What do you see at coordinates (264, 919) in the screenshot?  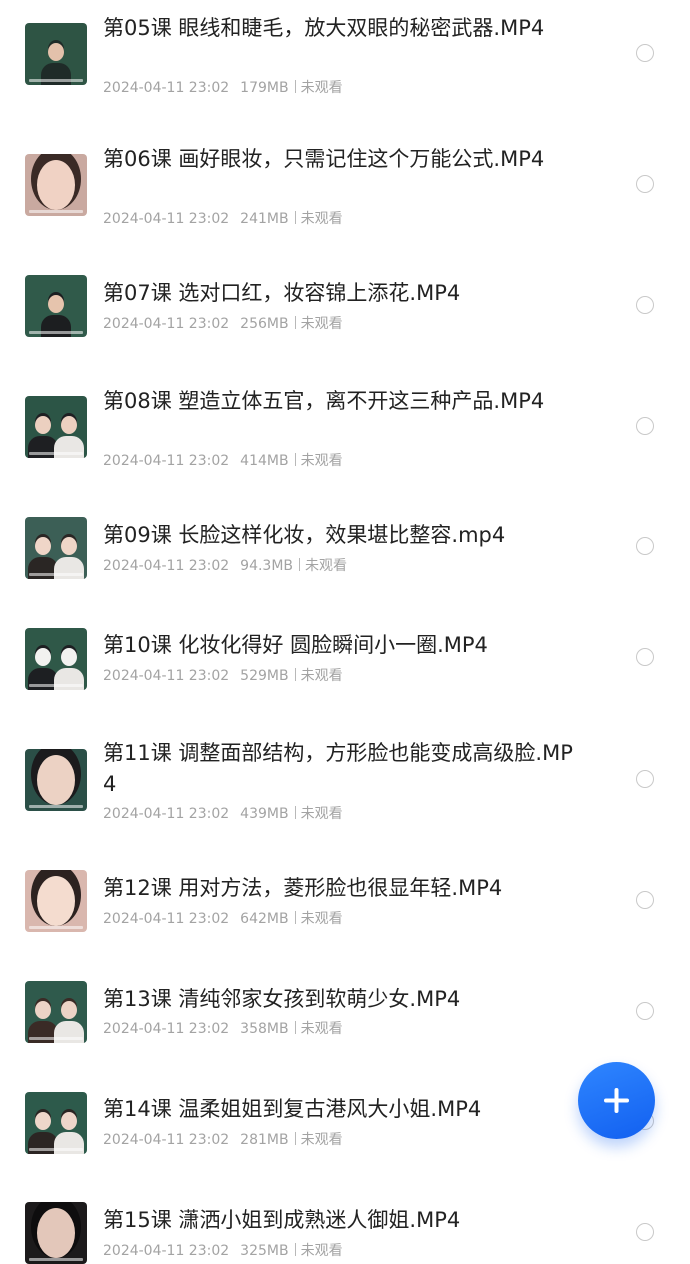 I see `file-size: 642MB` at bounding box center [264, 919].